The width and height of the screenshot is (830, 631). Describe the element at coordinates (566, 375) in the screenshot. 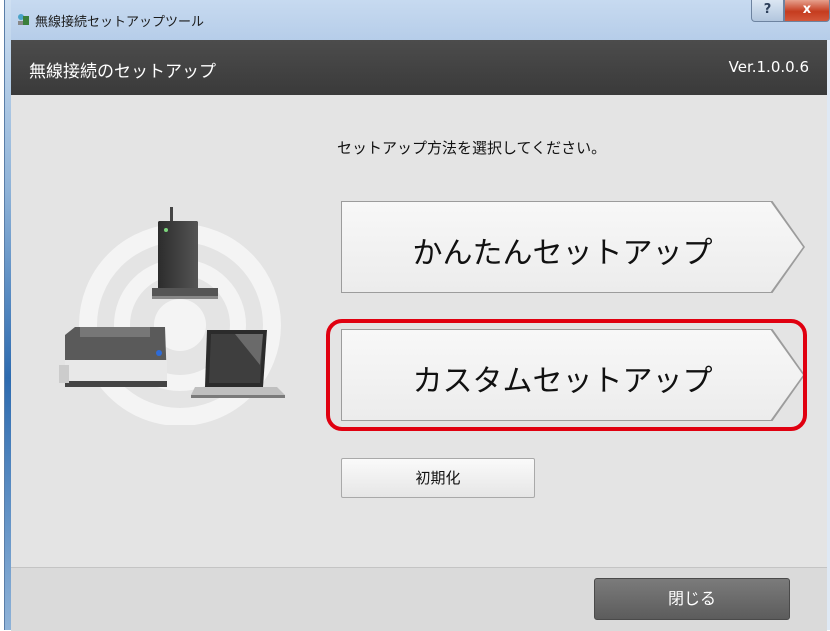

I see `highlight-frame` at that location.